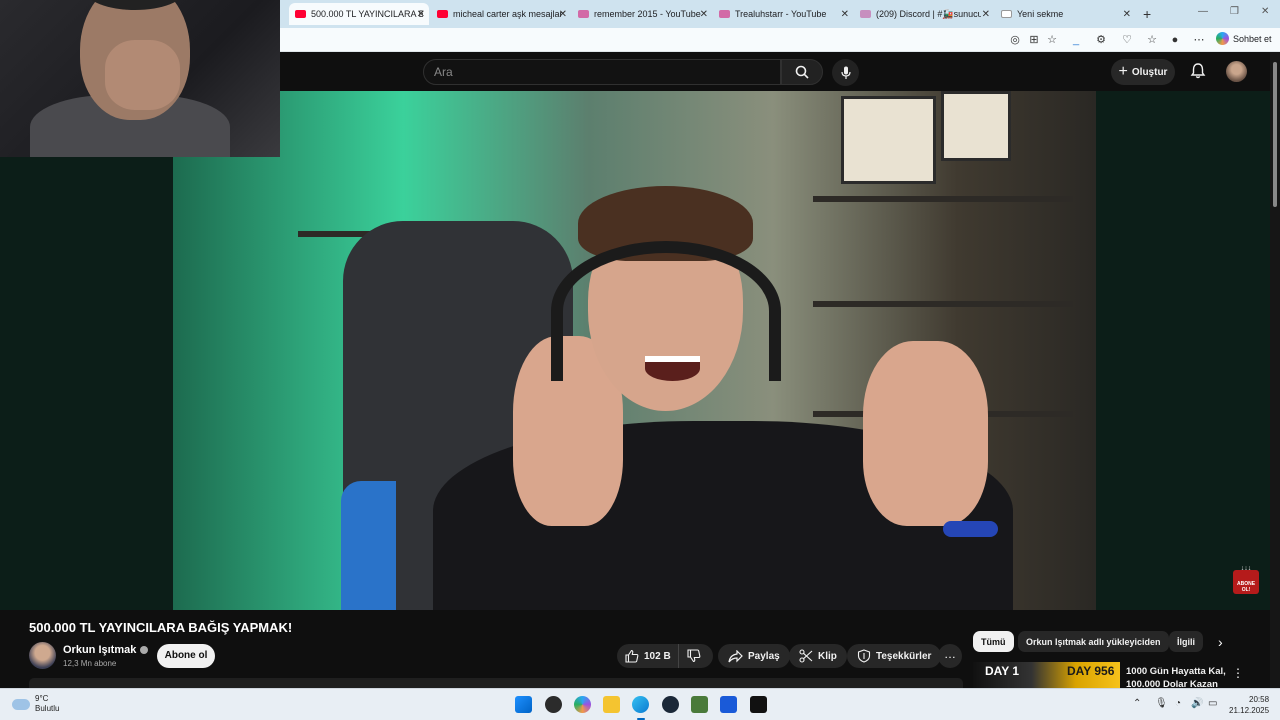 This screenshot has width=1280, height=720. I want to click on weather-desc: Bulutlu, so click(47, 708).